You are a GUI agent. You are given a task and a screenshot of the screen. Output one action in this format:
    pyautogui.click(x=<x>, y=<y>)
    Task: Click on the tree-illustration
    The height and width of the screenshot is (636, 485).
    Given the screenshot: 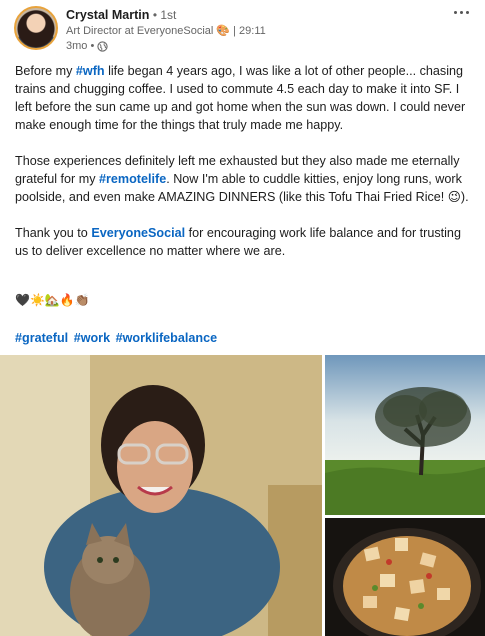 What is the action you would take?
    pyautogui.click(x=405, y=435)
    